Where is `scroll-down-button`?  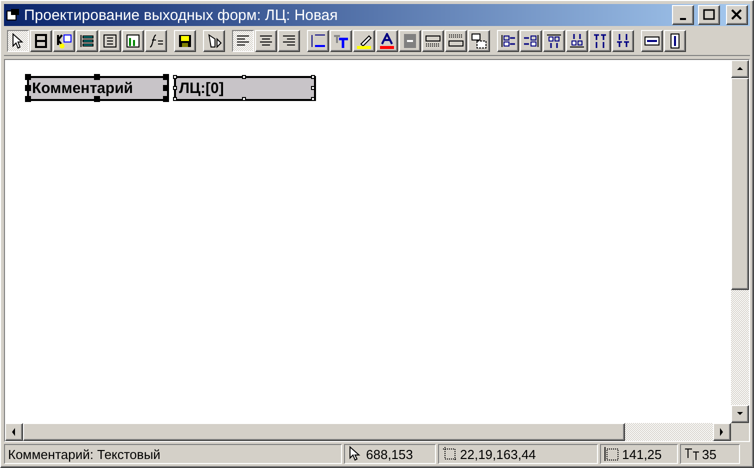 scroll-down-button is located at coordinates (740, 414).